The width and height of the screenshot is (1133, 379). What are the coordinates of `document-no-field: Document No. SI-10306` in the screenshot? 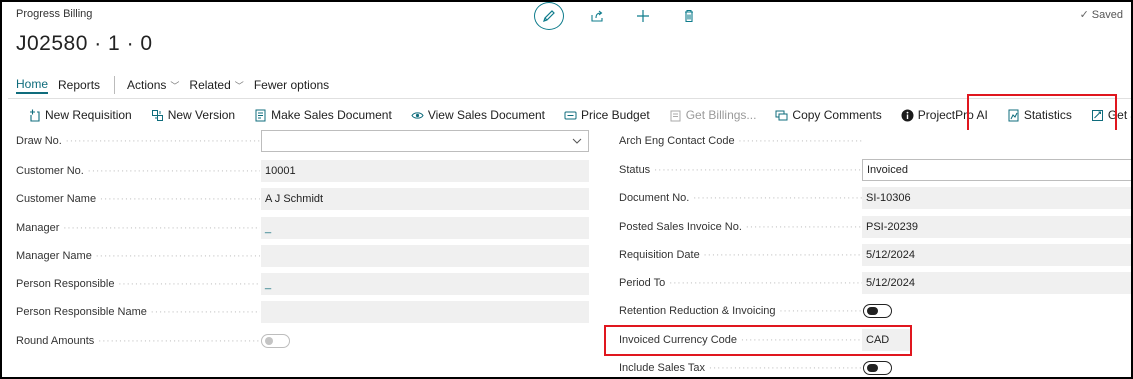 It's located at (875, 198).